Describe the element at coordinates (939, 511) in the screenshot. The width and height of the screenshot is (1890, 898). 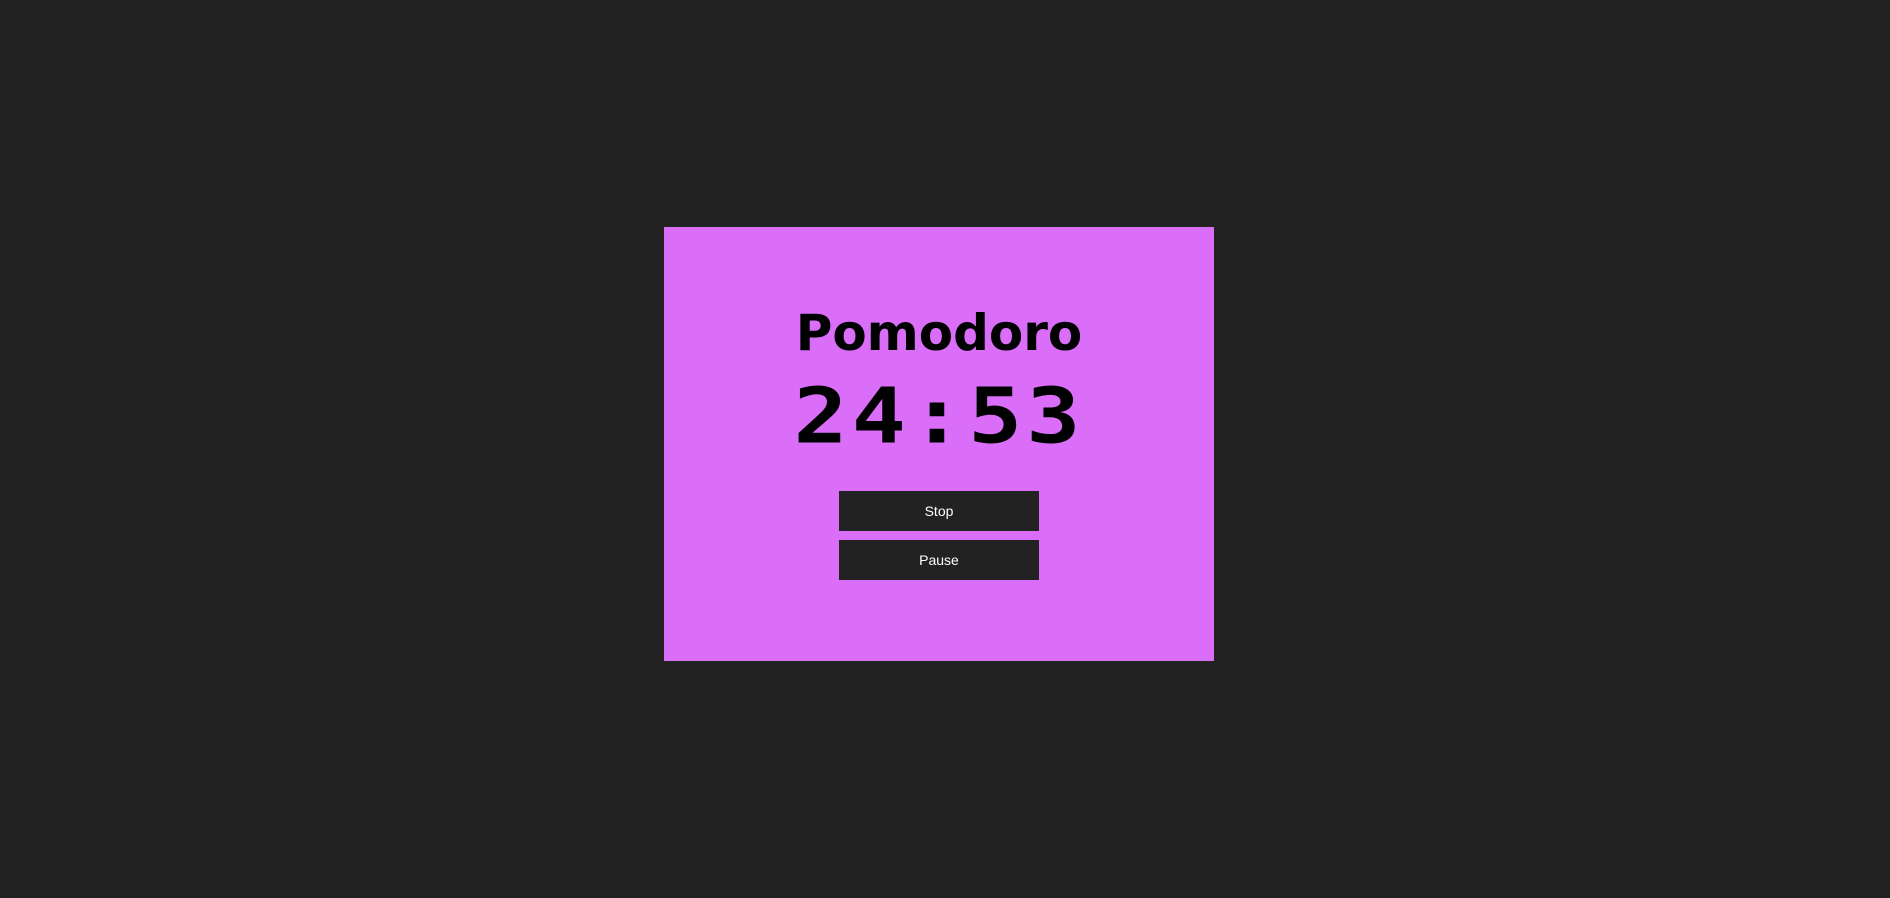
I see `stop-button: Stop` at that location.